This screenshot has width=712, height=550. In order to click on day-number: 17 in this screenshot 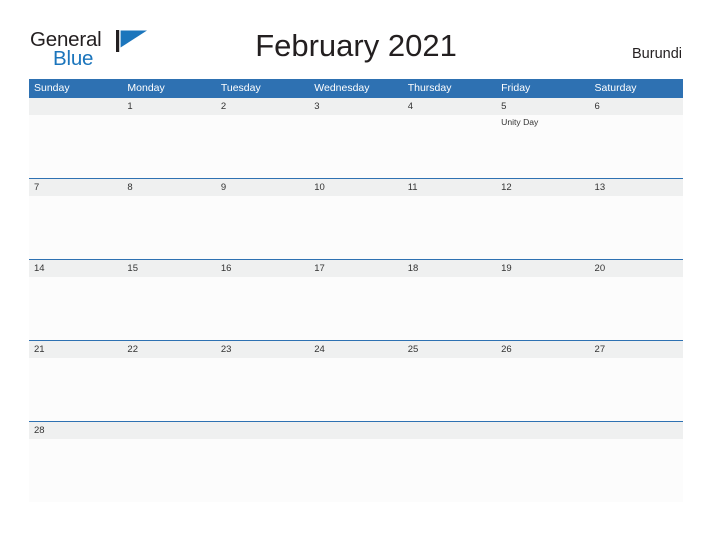, I will do `click(355, 268)`.